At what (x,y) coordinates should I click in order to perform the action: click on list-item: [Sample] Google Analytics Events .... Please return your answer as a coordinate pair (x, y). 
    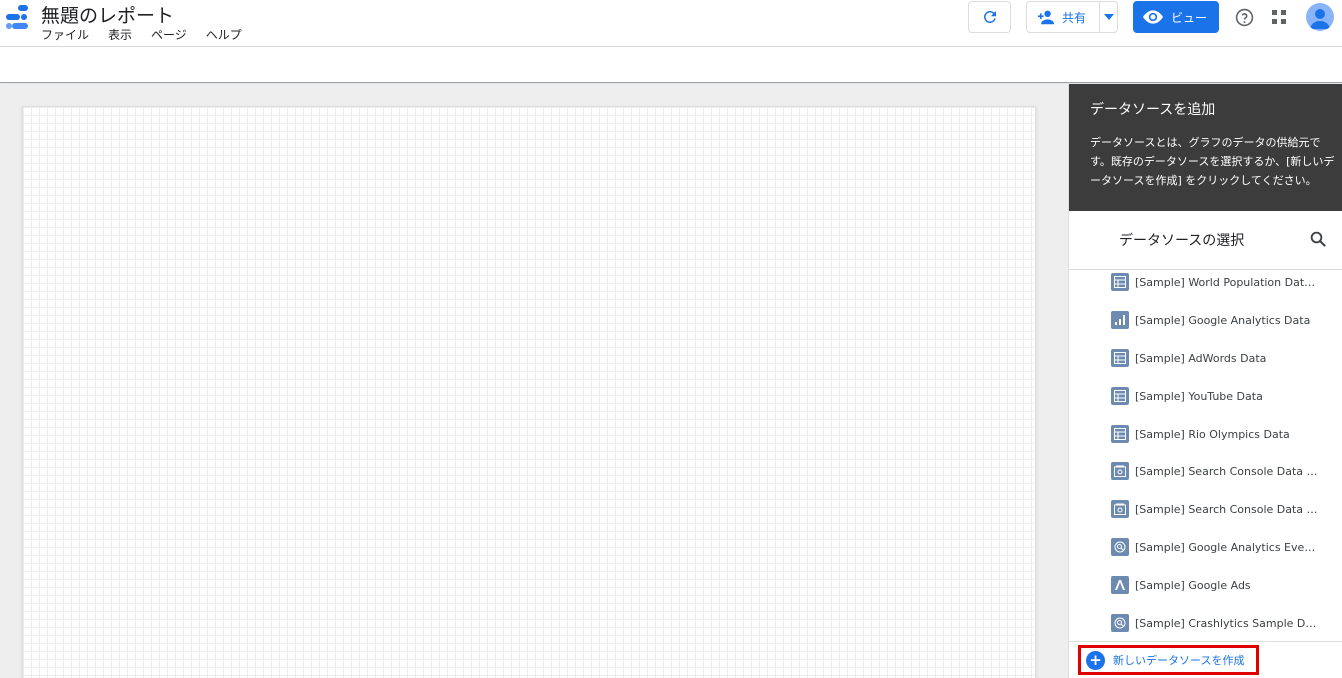
    Looking at the image, I should click on (1215, 547).